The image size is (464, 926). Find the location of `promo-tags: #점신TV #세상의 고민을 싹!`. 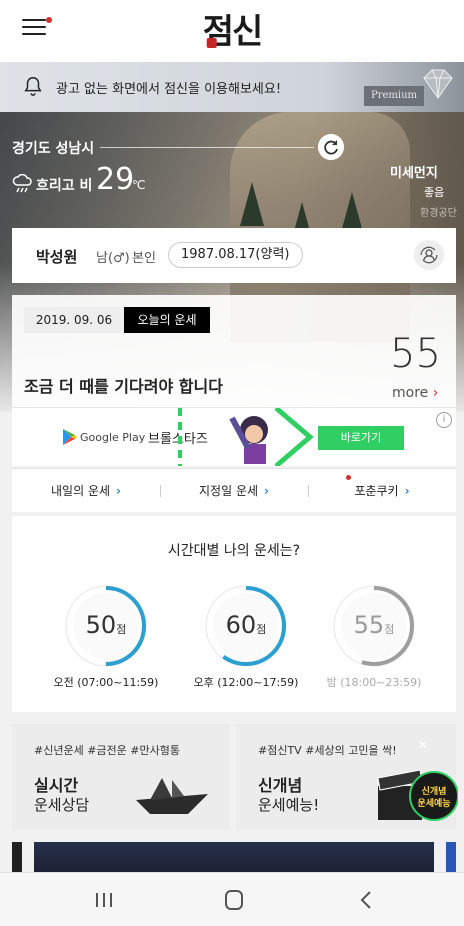

promo-tags: #점신TV #세상의 고민을 싹! is located at coordinates (327, 750).